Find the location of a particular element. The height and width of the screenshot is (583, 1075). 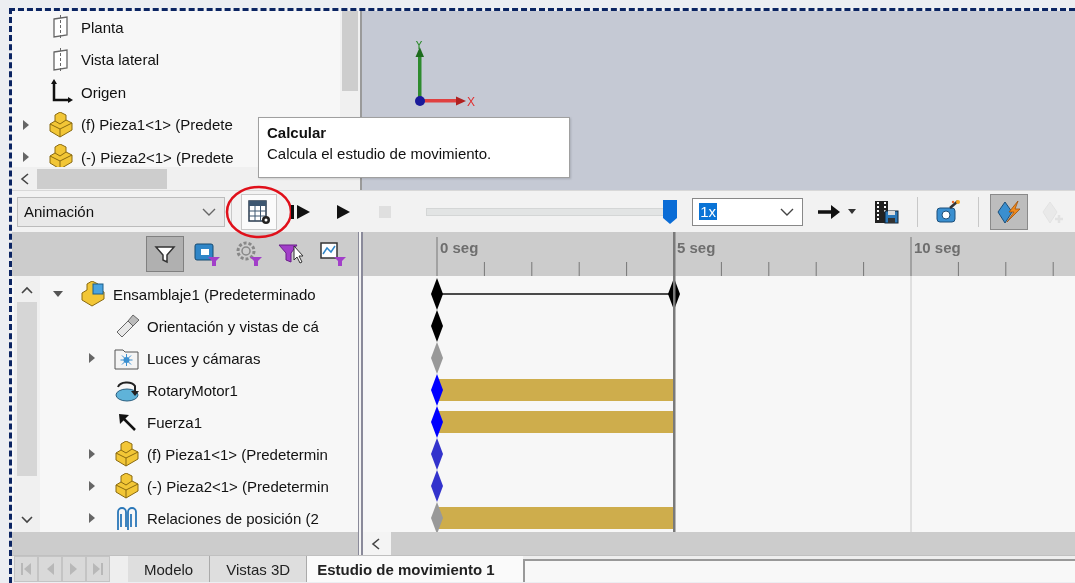

table-gear-icon is located at coordinates (258, 211).